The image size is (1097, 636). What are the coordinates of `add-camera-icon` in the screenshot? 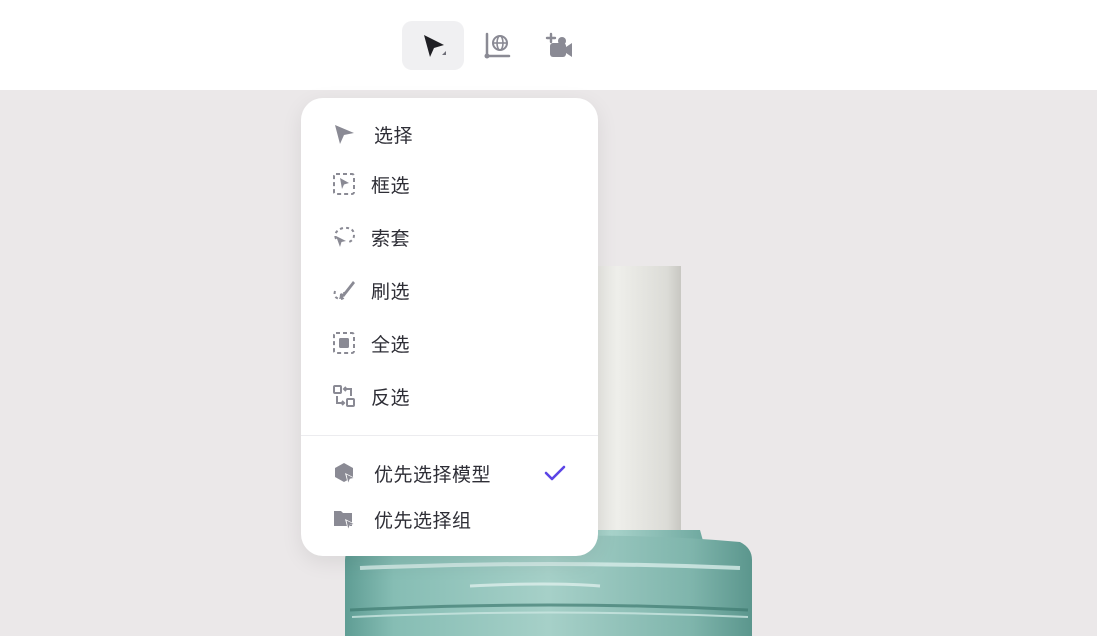 It's located at (559, 46).